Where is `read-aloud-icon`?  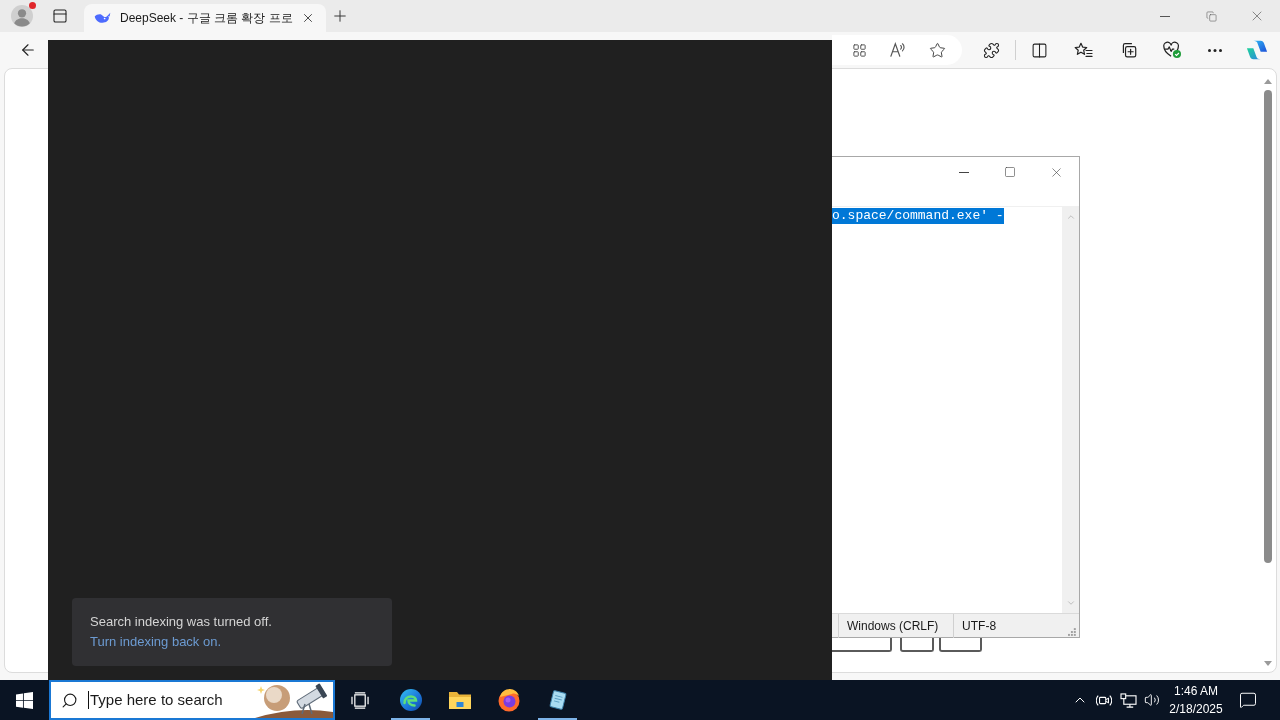
read-aloud-icon is located at coordinates (898, 50).